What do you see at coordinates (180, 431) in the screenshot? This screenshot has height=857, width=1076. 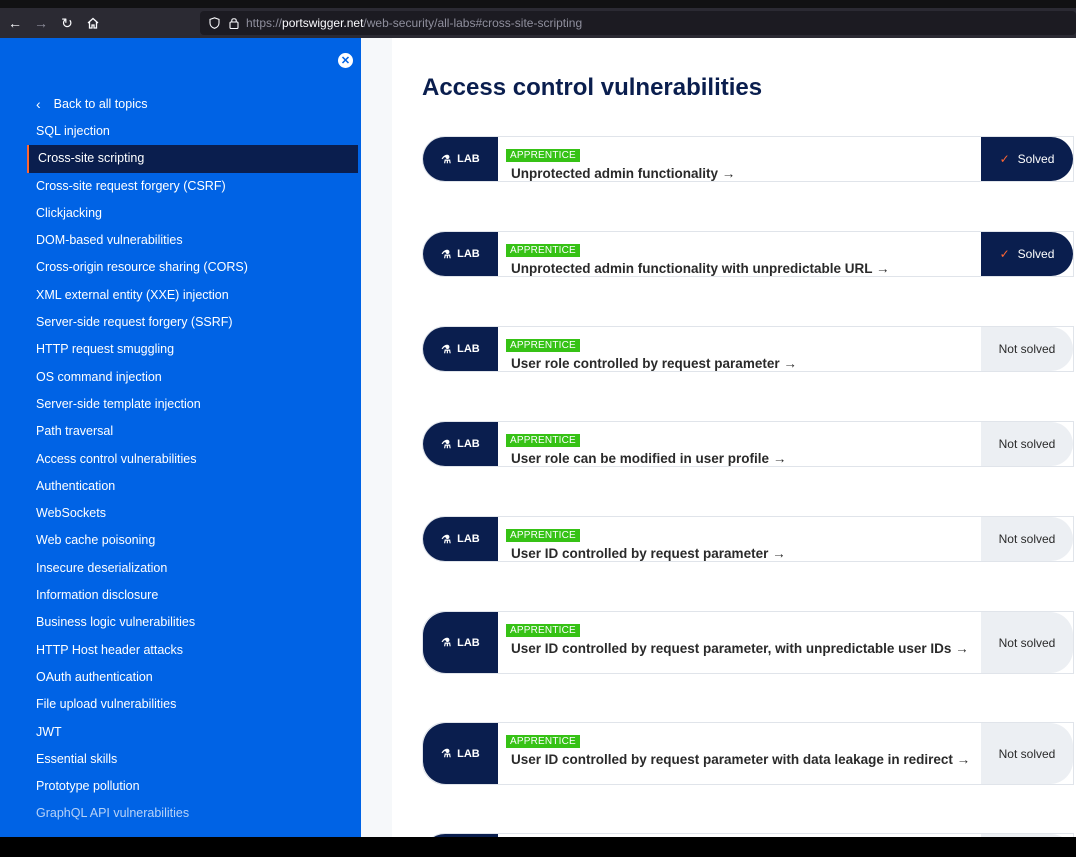 I see `sidebar-item-path-traversal: Path traversal` at bounding box center [180, 431].